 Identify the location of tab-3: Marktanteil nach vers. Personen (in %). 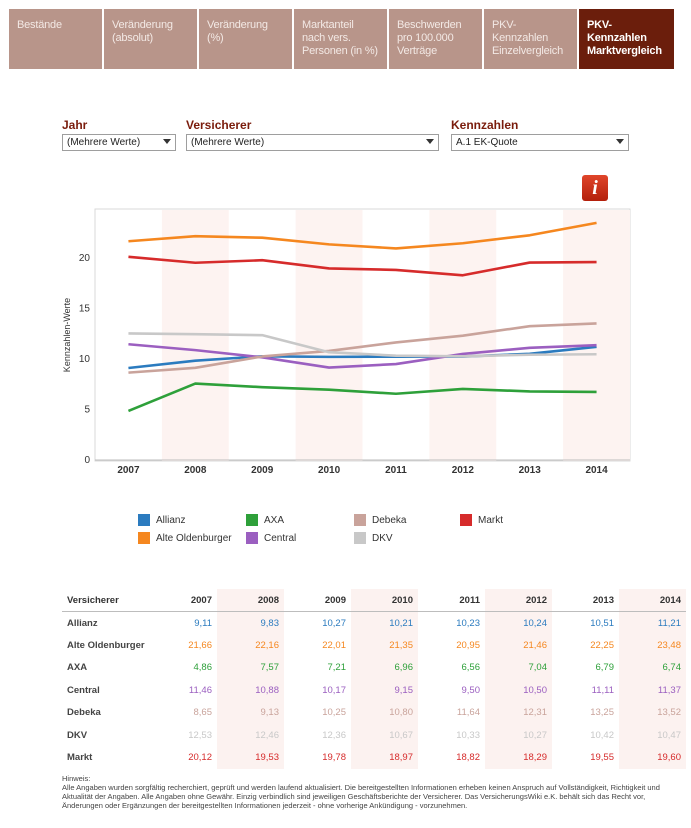
(340, 39).